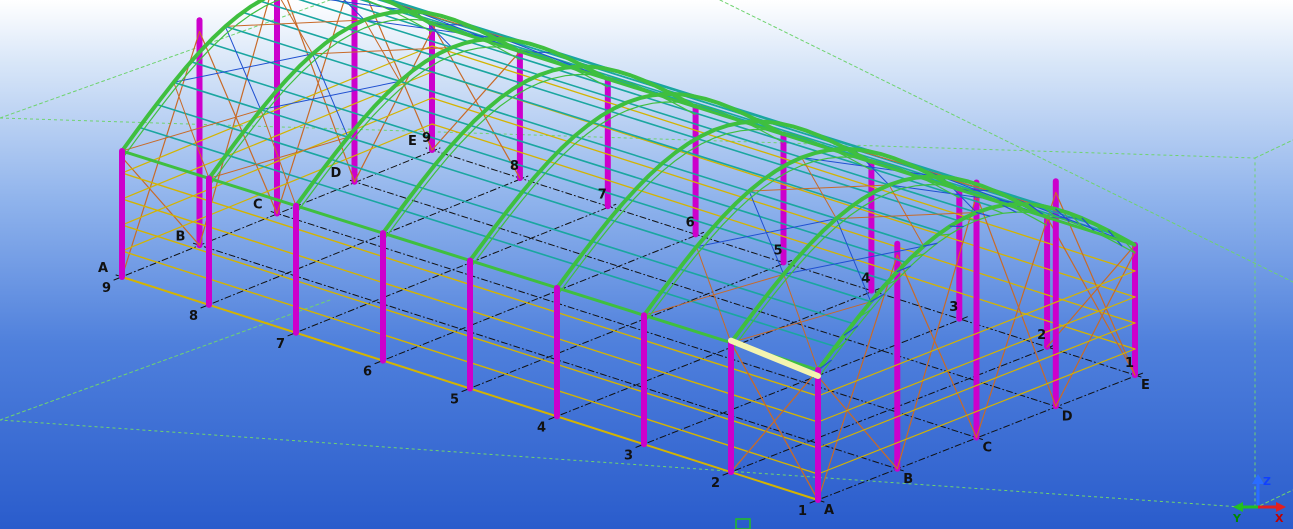 This screenshot has height=529, width=1293. I want to click on y-axis-arrowhead-icon, so click(1238, 507).